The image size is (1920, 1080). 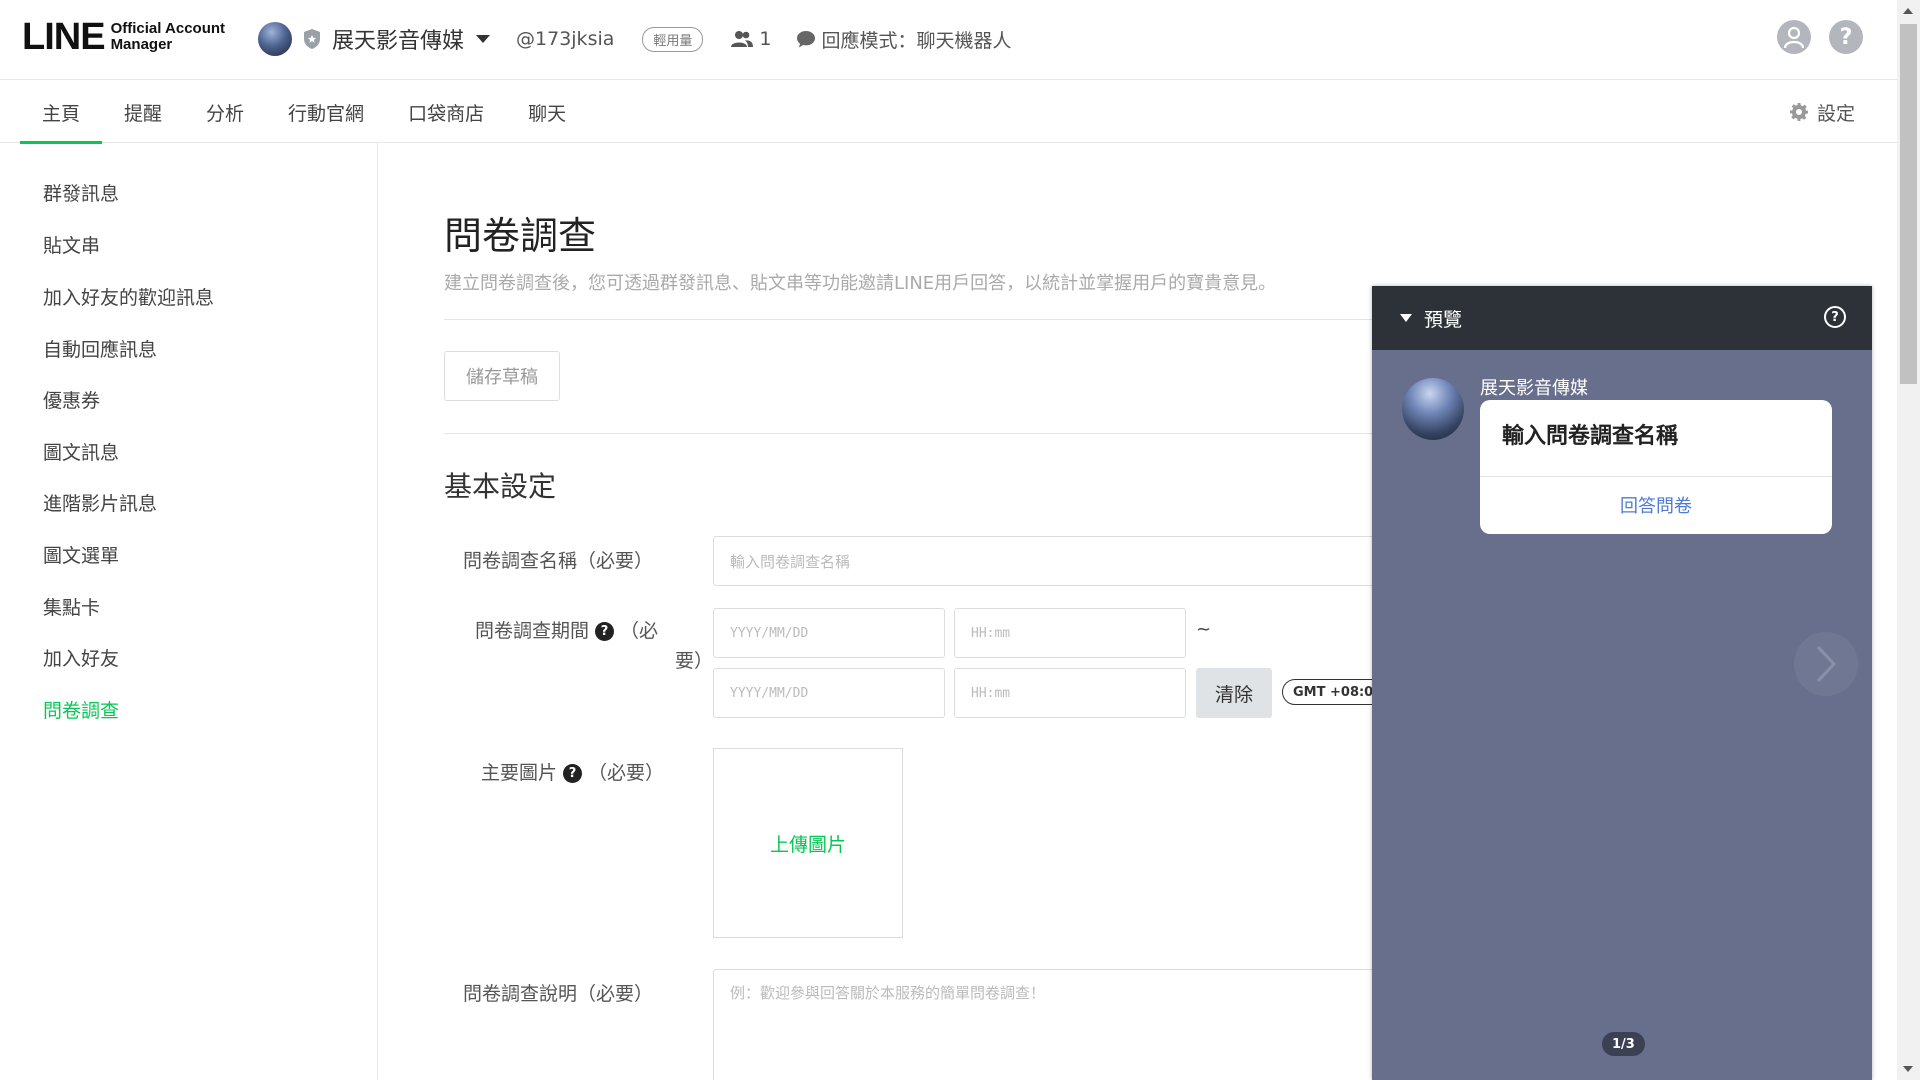 I want to click on sidebar-item-greeting: 加入好友的歡迎訊息, so click(x=128, y=296).